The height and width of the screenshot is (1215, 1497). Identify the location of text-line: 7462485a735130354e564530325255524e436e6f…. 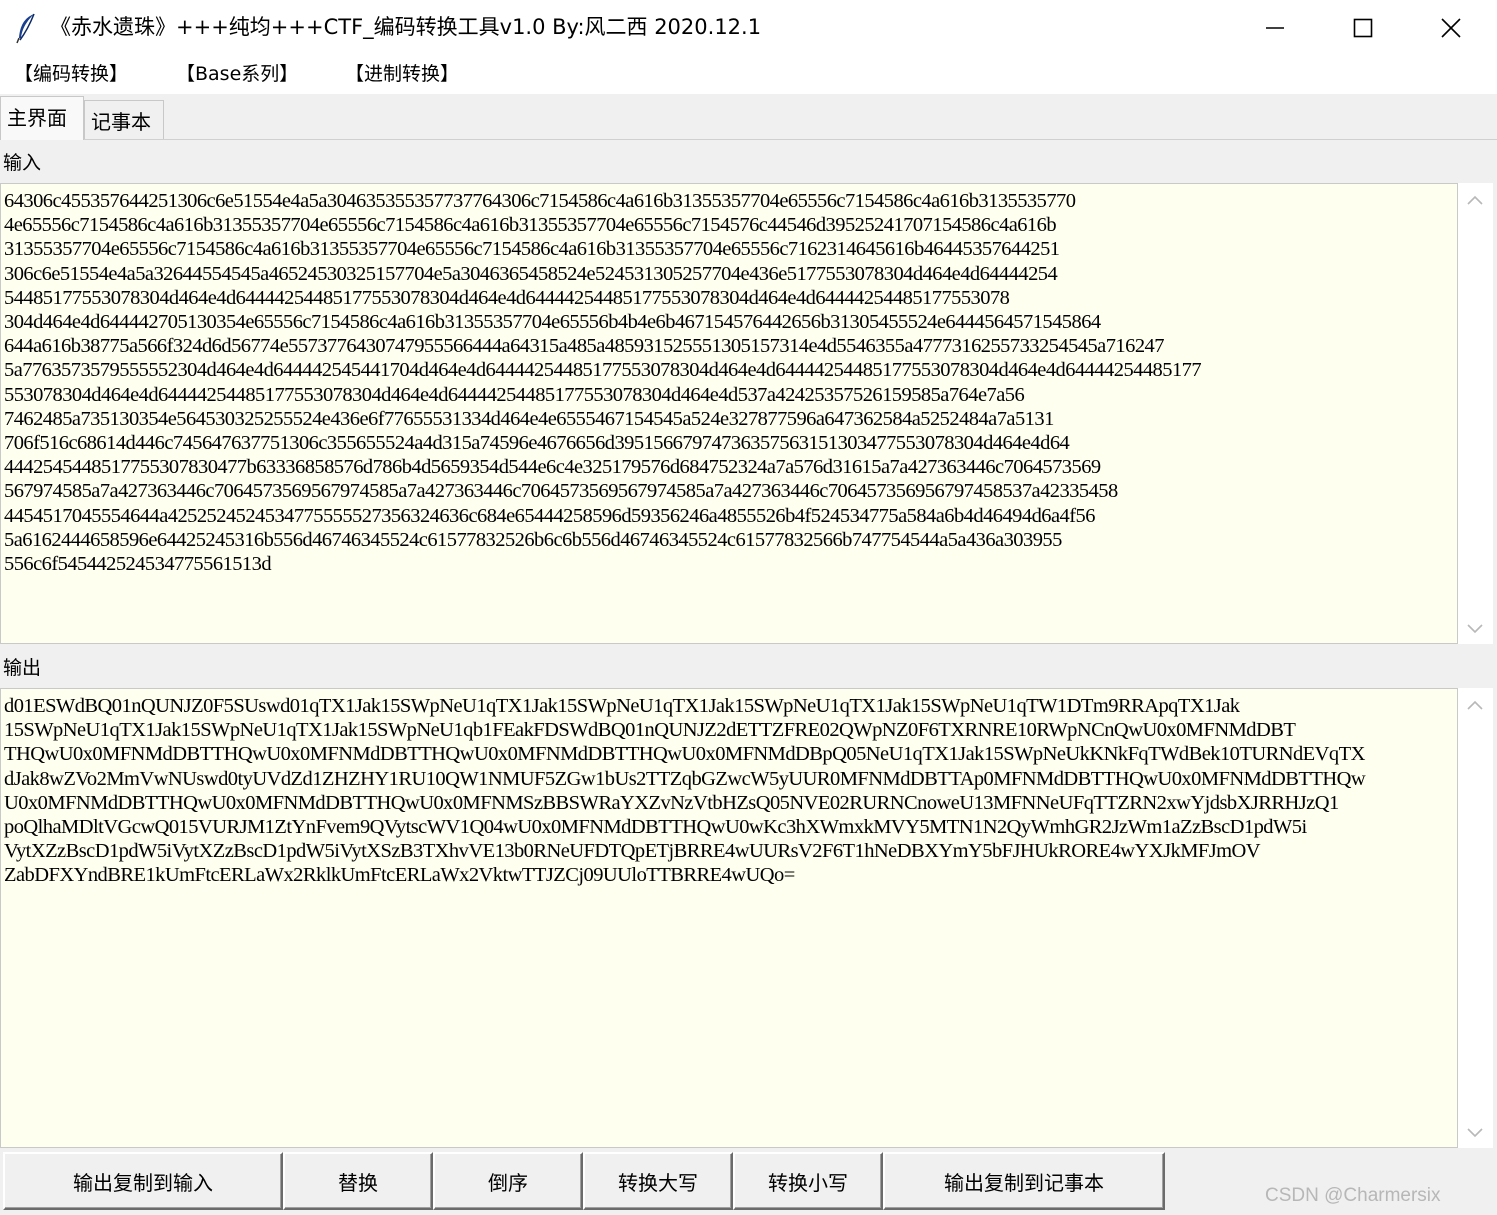
(529, 418).